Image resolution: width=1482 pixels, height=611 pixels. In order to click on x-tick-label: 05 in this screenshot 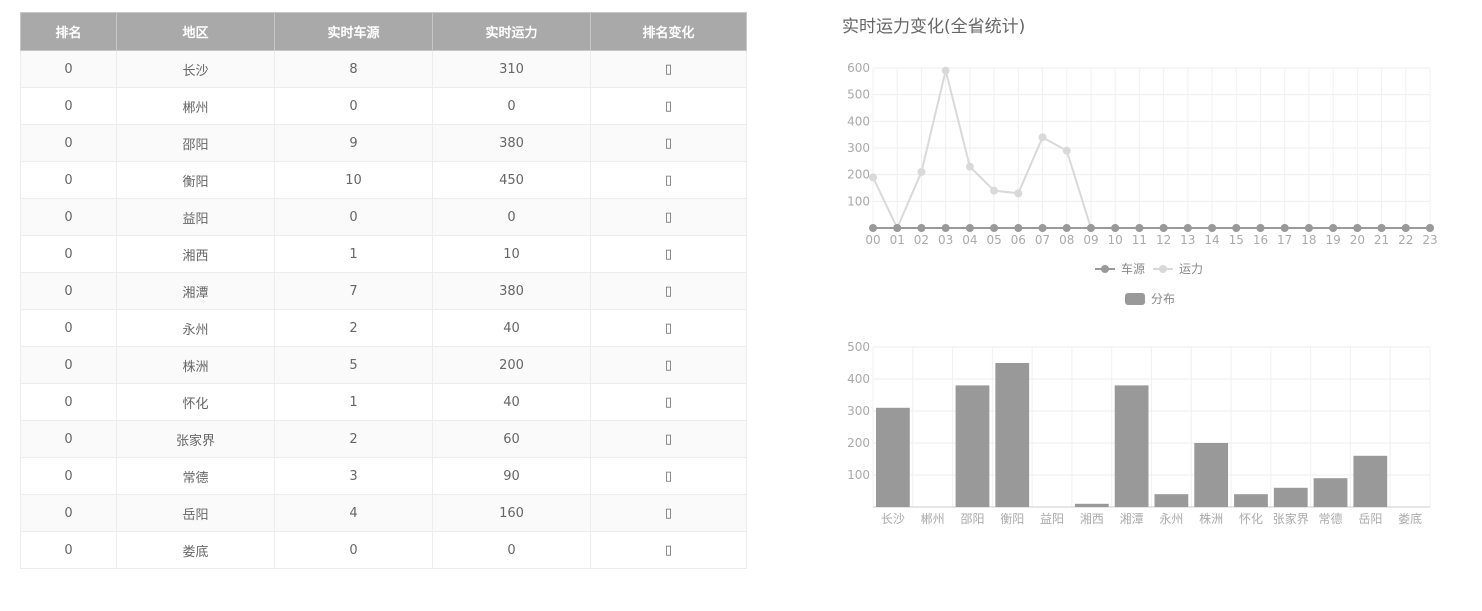, I will do `click(993, 240)`.